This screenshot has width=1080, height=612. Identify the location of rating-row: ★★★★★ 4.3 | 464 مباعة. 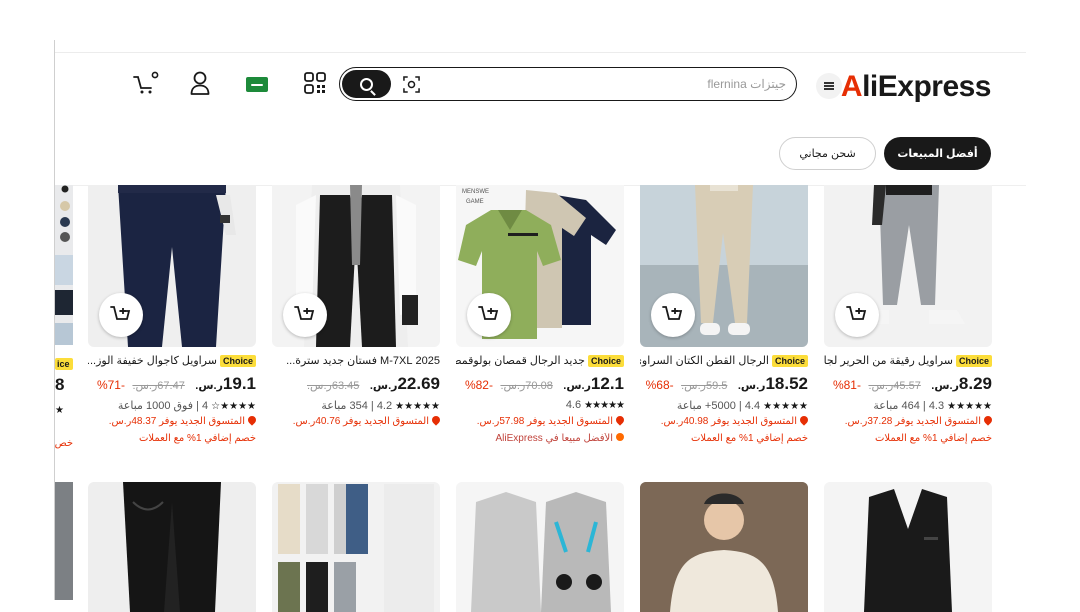
(933, 406).